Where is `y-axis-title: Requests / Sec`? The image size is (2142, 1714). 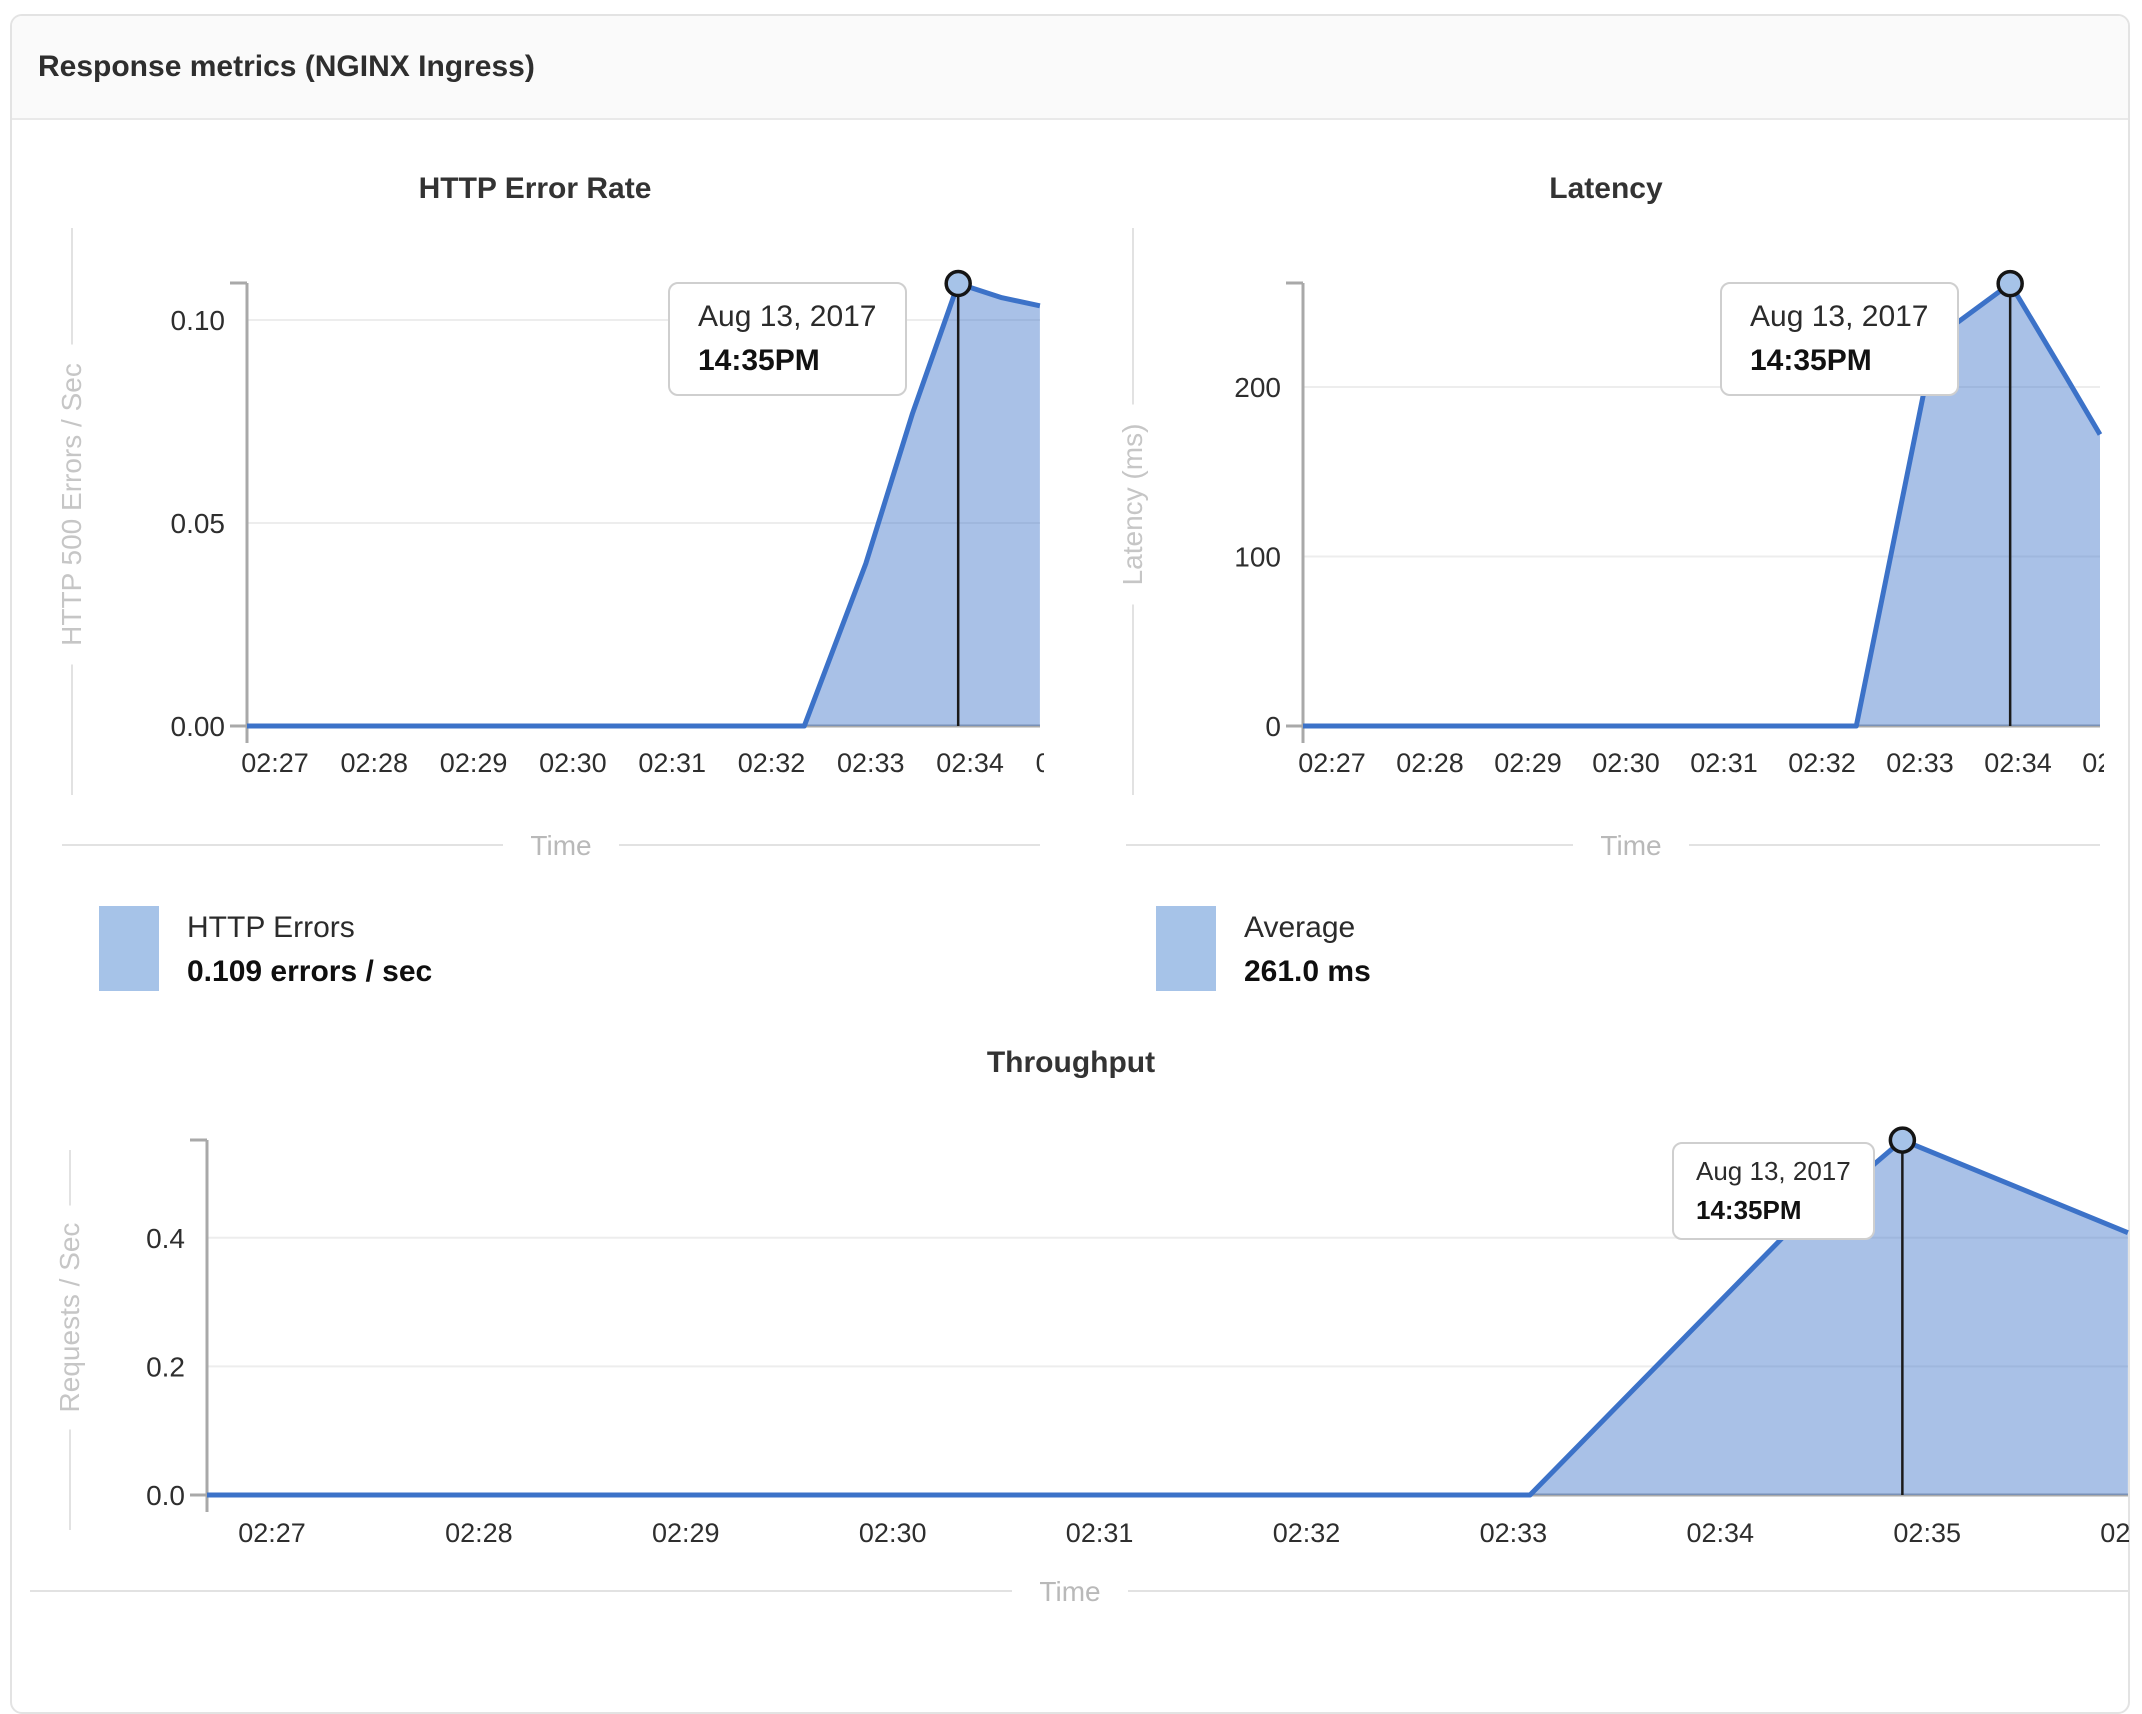
y-axis-title: Requests / Sec is located at coordinates (69, 1318).